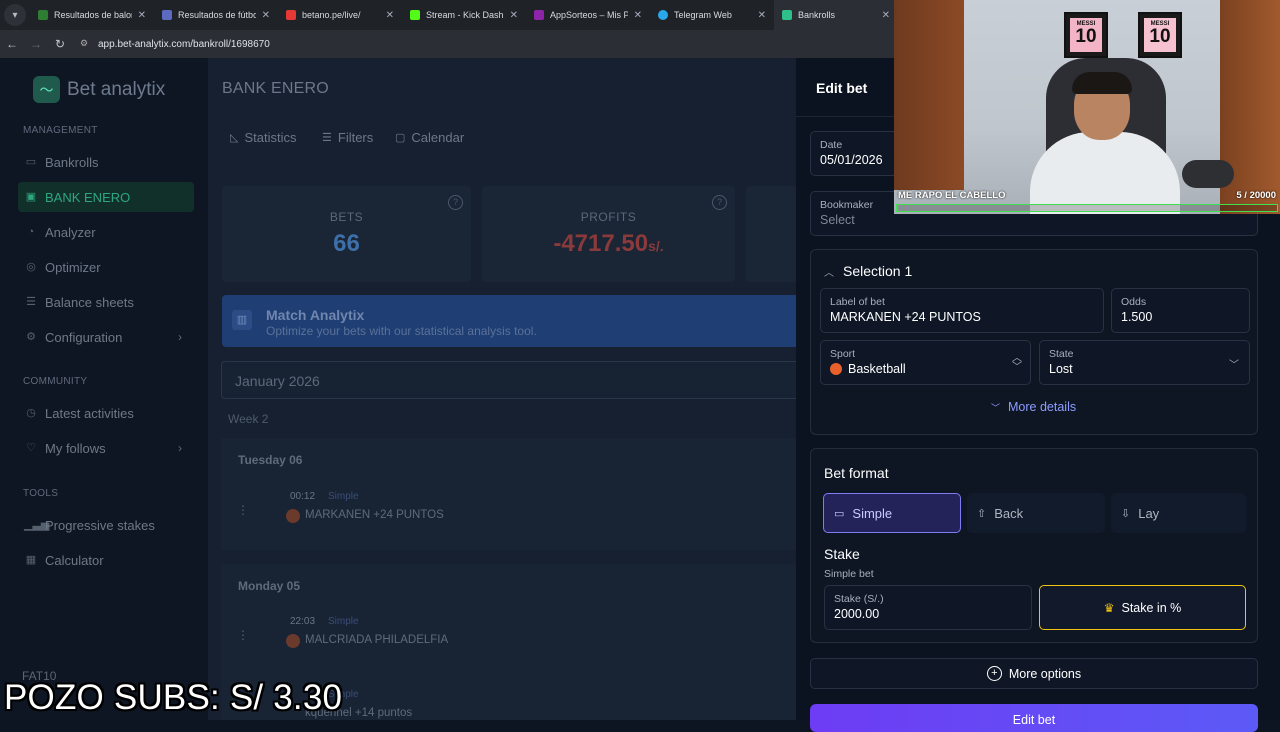  I want to click on sidebar-item-configuration: ⚙ Configuration ›, so click(106, 337).